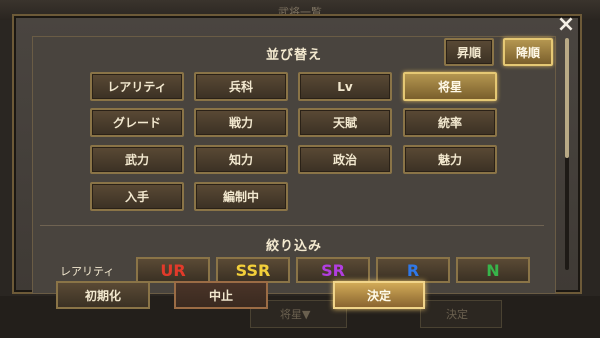 The image size is (600, 338). What do you see at coordinates (567, 98) in the screenshot?
I see `scrollbar-thumb` at bounding box center [567, 98].